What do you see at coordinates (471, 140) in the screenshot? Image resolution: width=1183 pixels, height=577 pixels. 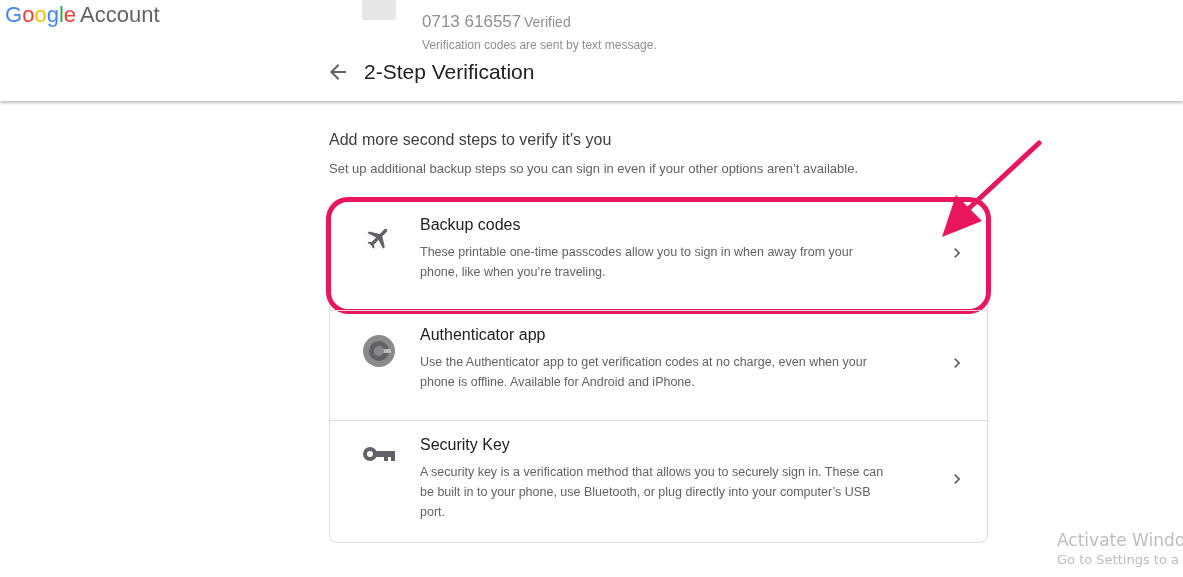 I see `section-heading: Add more second steps to verify it's you` at bounding box center [471, 140].